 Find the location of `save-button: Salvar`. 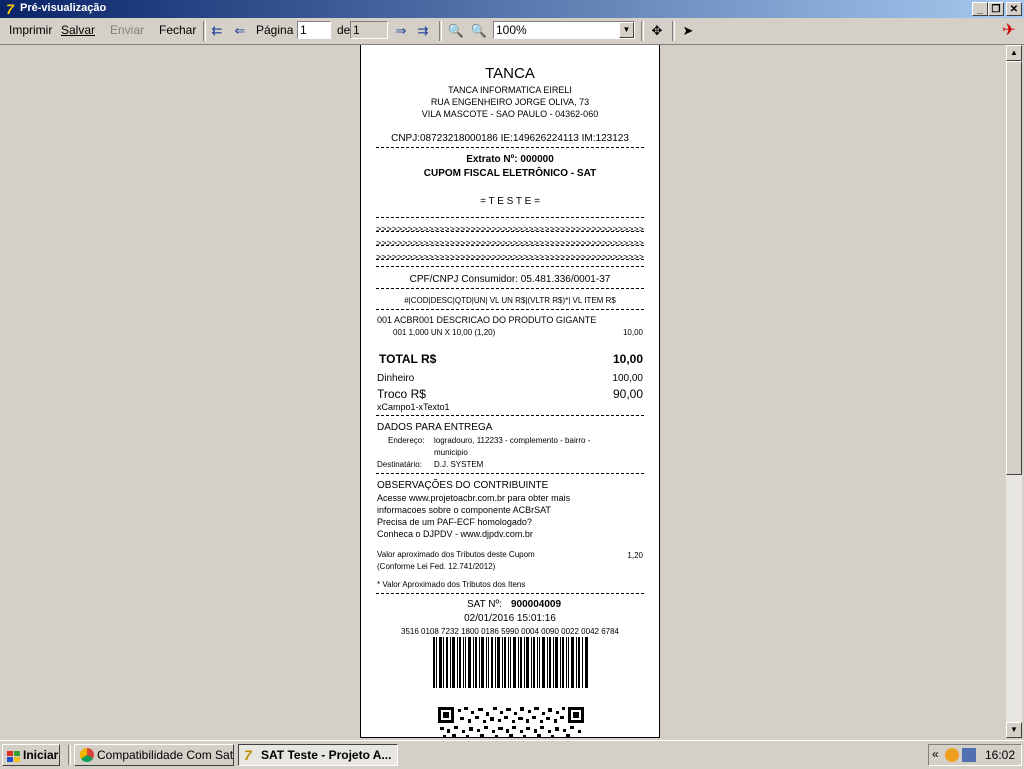

save-button: Salvar is located at coordinates (78, 30).